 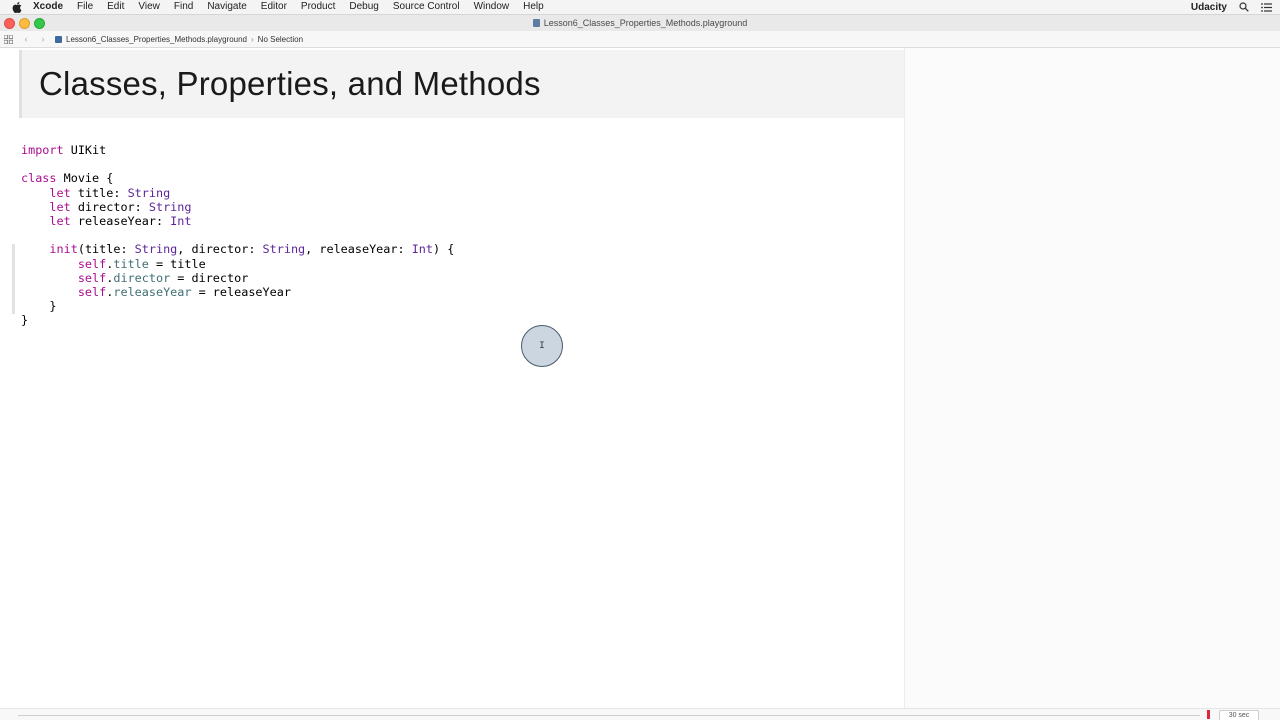 I want to click on code-keyword: import, so click(x=42, y=150).